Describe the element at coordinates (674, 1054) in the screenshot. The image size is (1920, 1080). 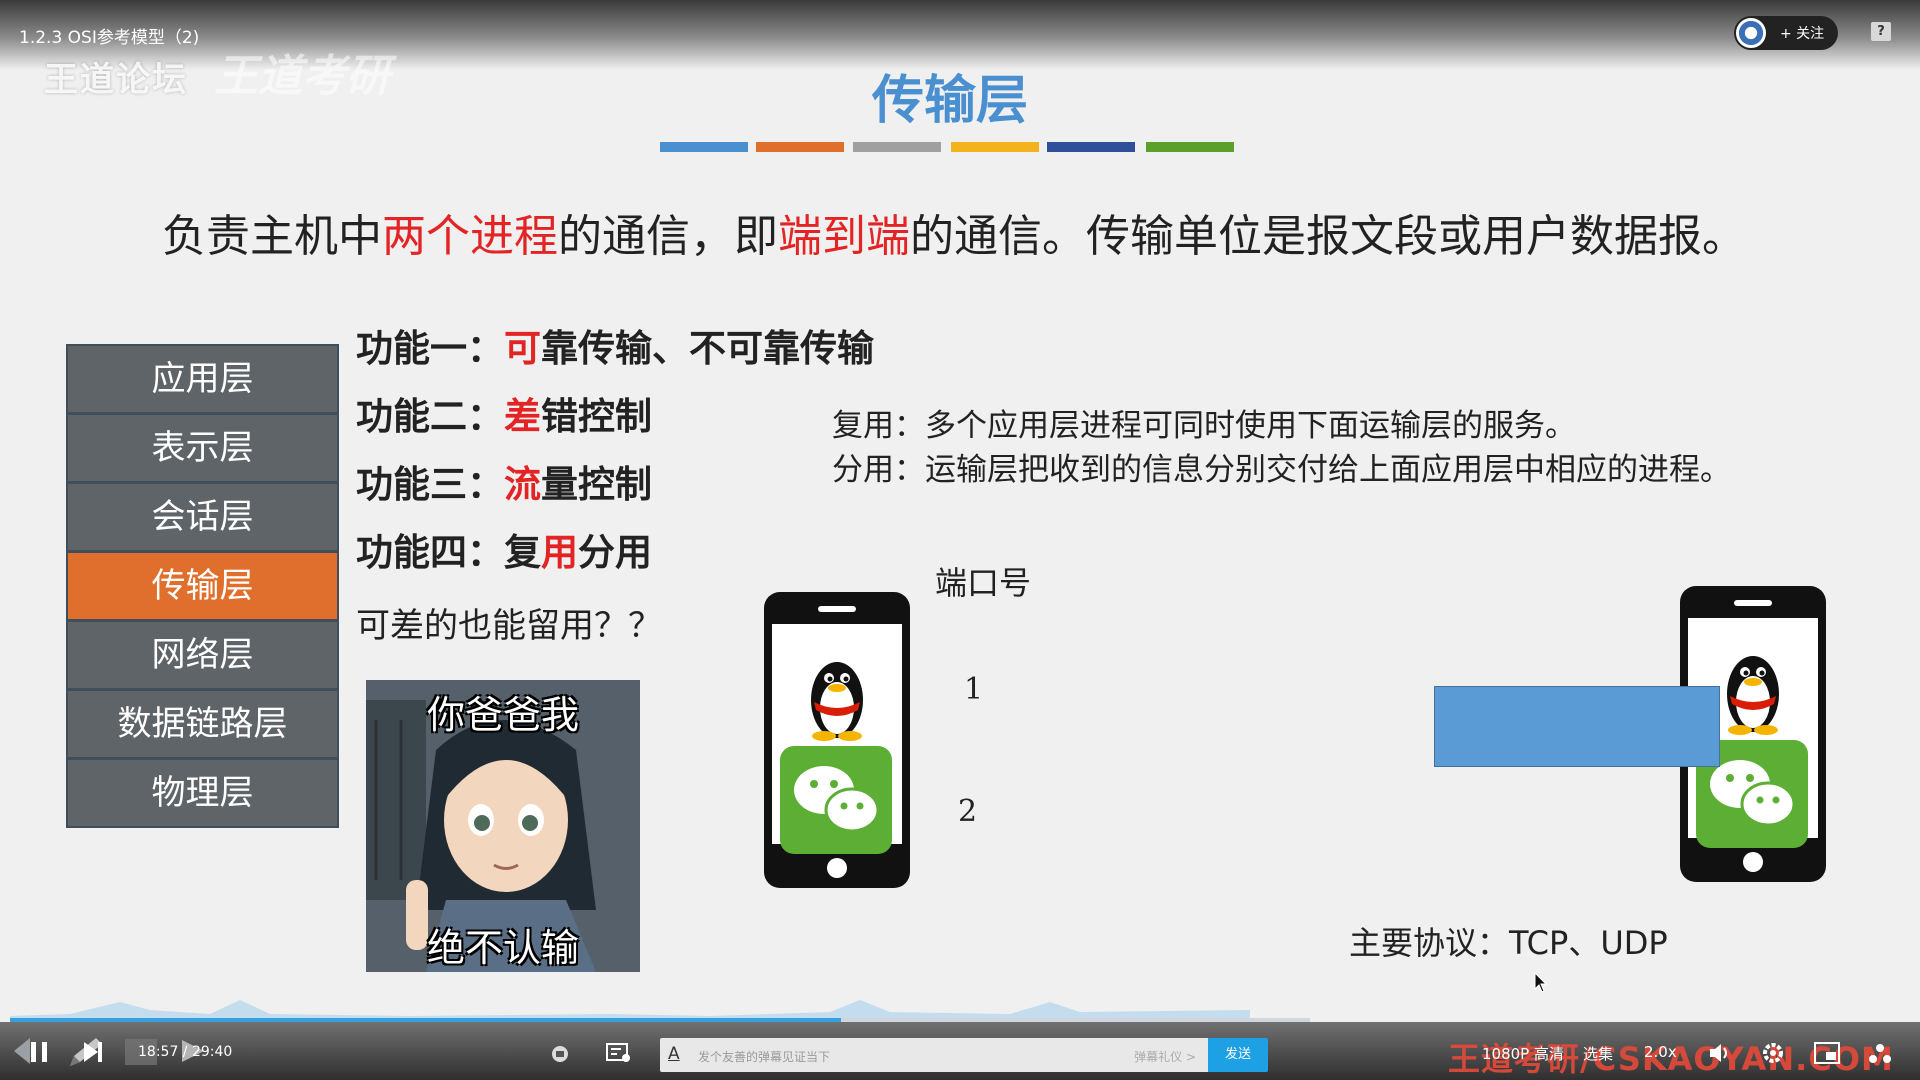
I see `danmaku-style-icon: A` at that location.